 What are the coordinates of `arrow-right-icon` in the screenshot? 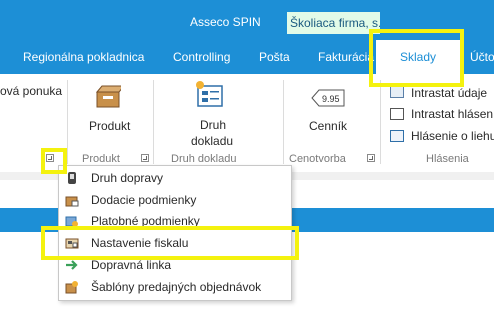 It's located at (72, 265).